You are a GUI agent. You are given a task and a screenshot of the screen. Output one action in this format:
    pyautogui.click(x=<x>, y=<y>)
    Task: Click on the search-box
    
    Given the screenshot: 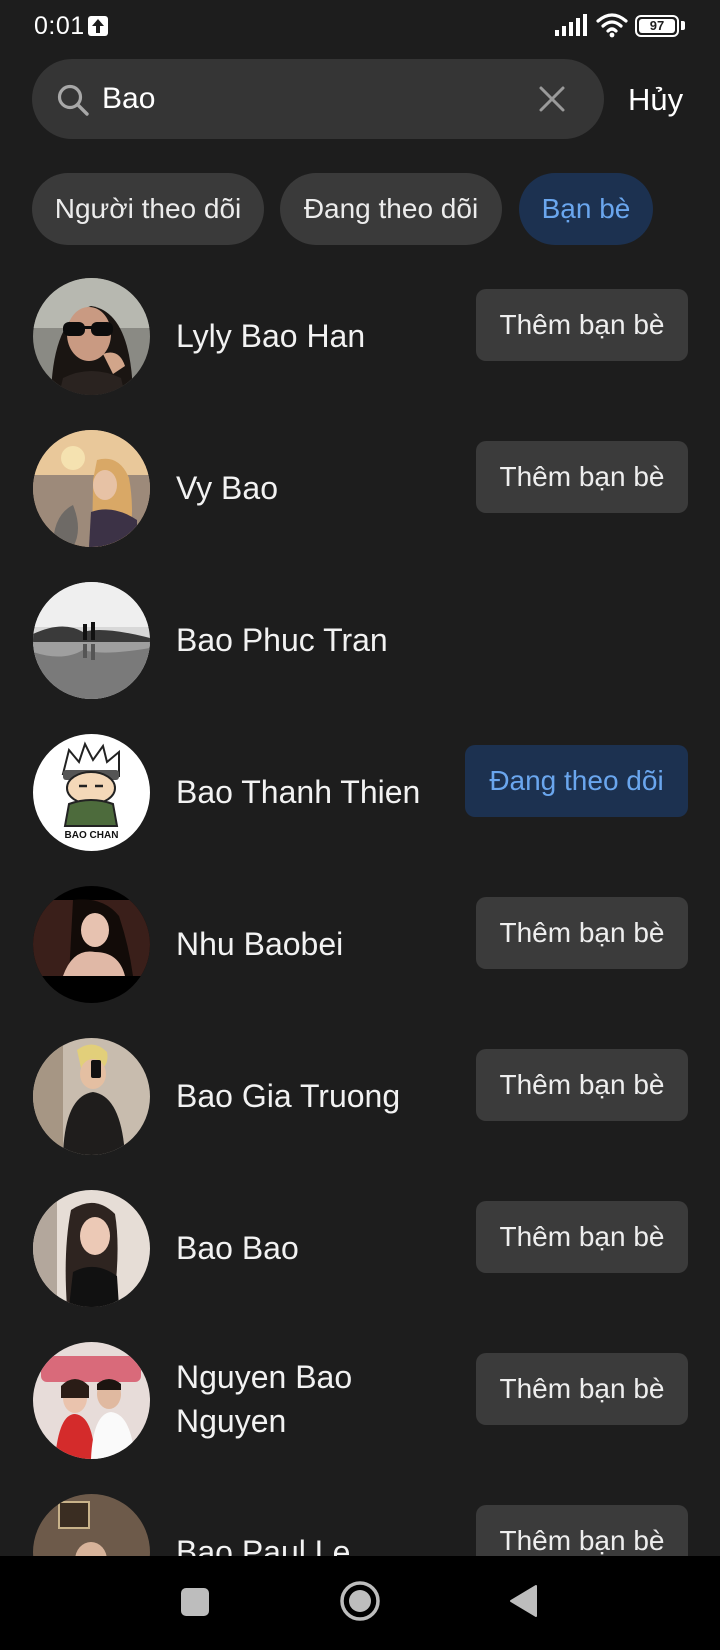 What is the action you would take?
    pyautogui.click(x=318, y=99)
    